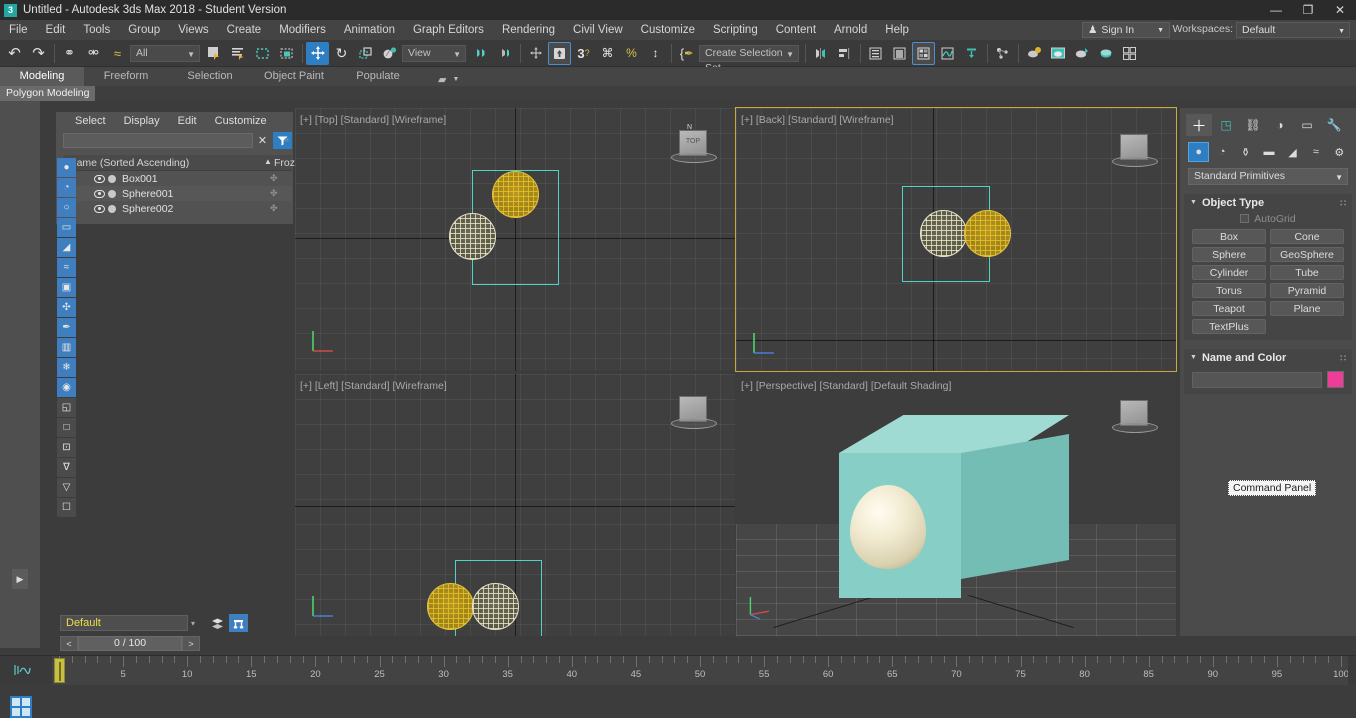 This screenshot has height=718, width=1356. I want to click on named-selection-set-dropdown: Create Selection Set ▼, so click(749, 59).